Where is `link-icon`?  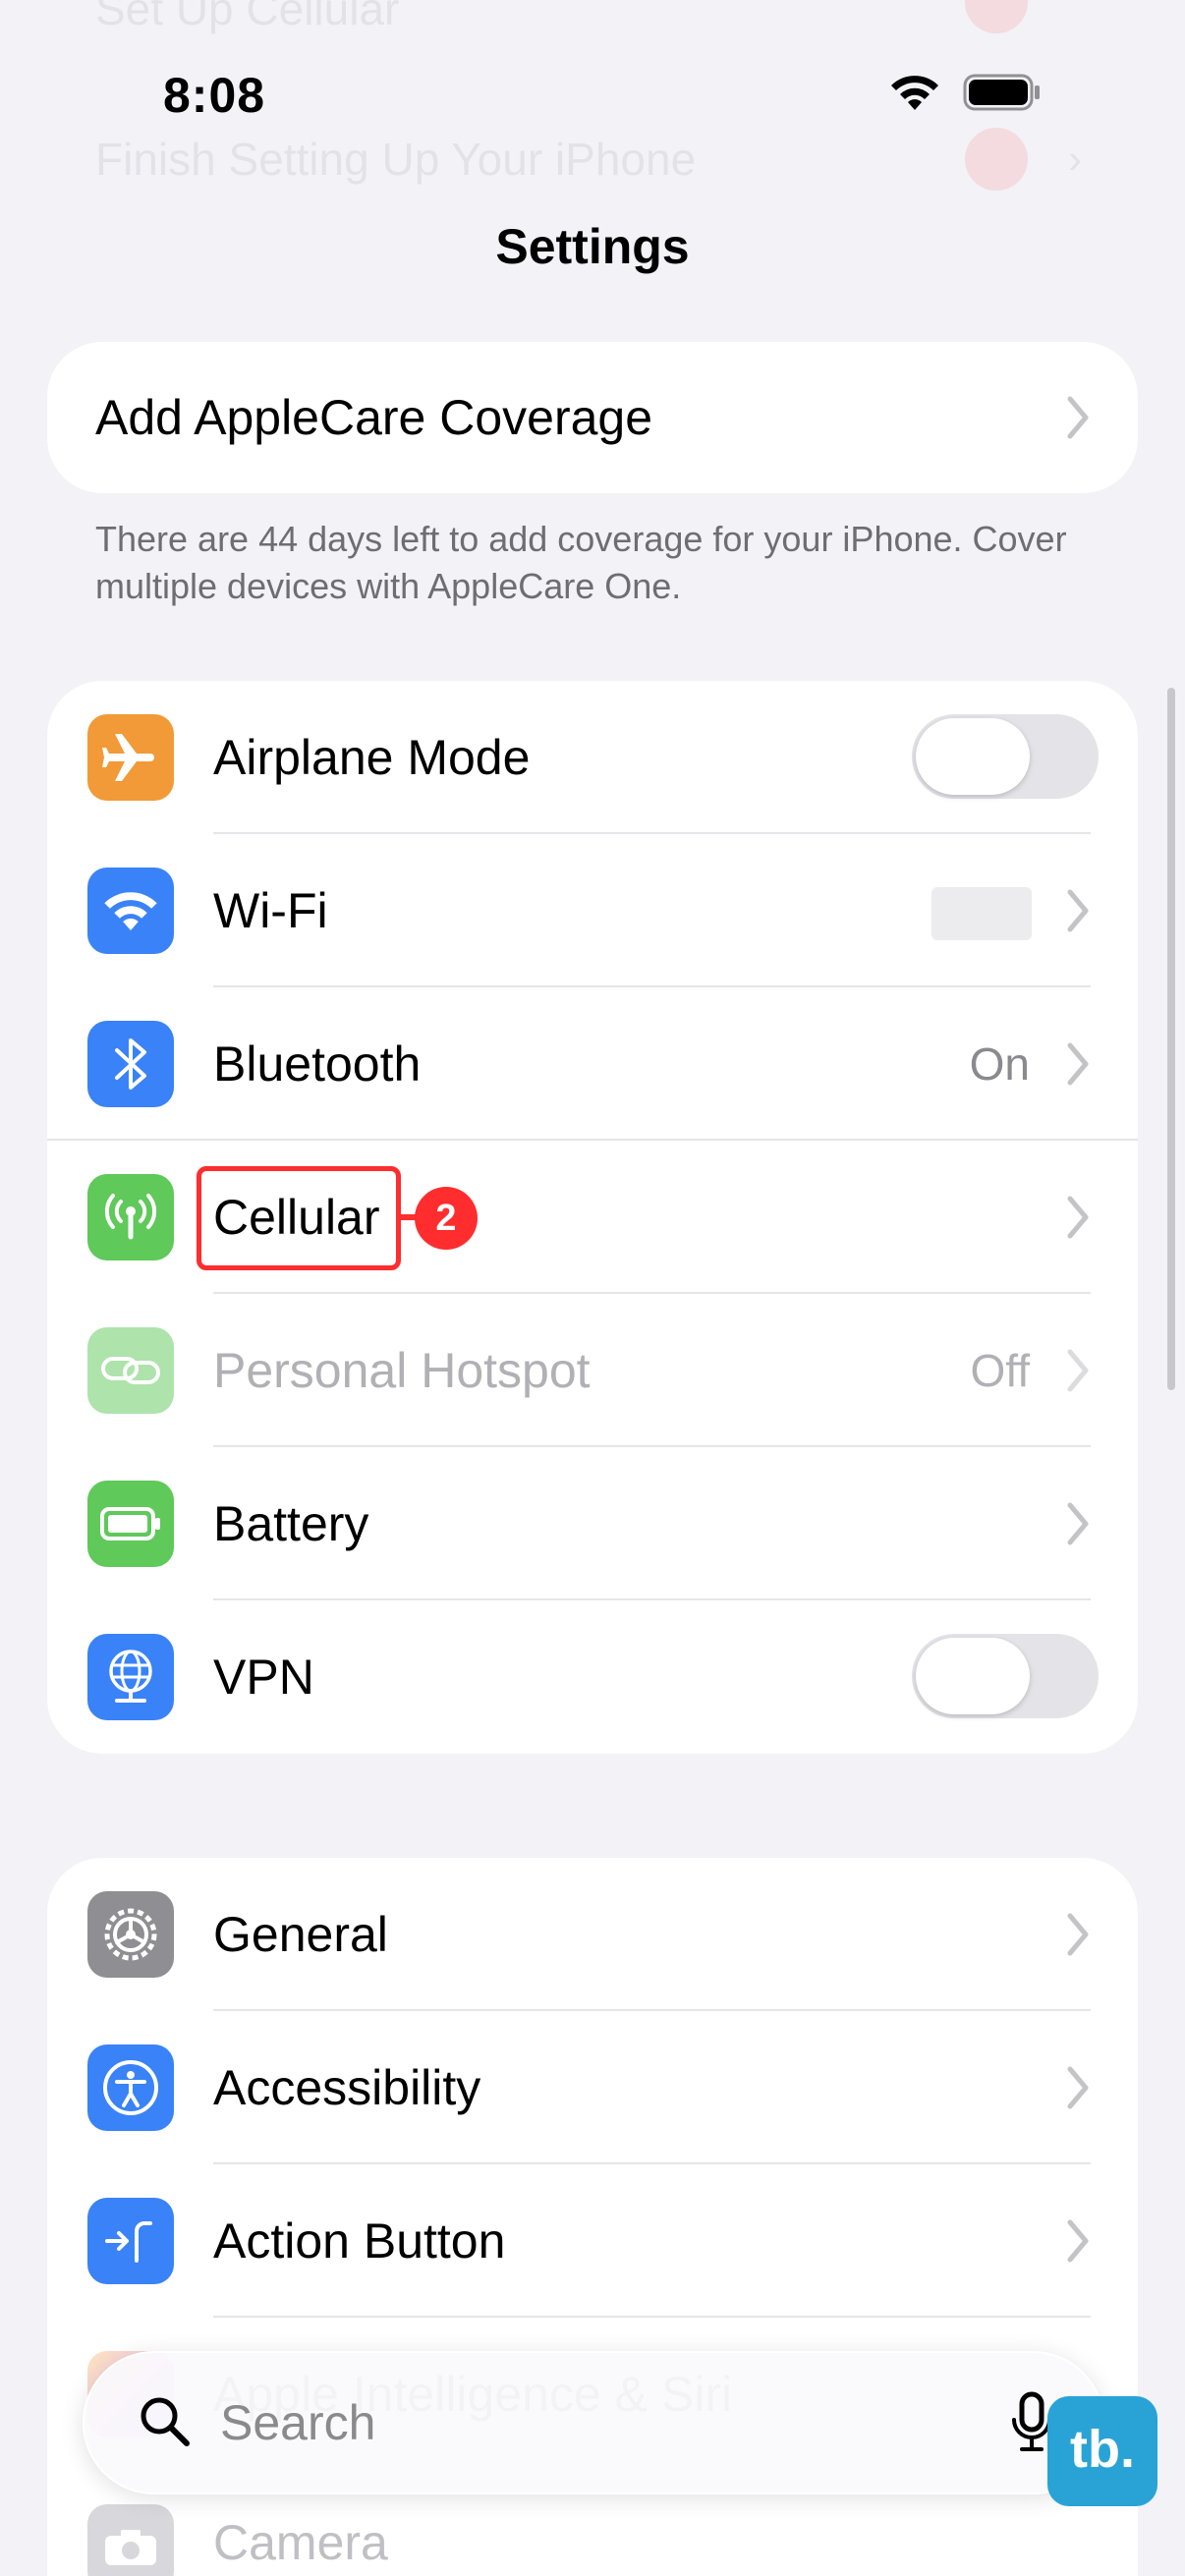
link-icon is located at coordinates (131, 1370).